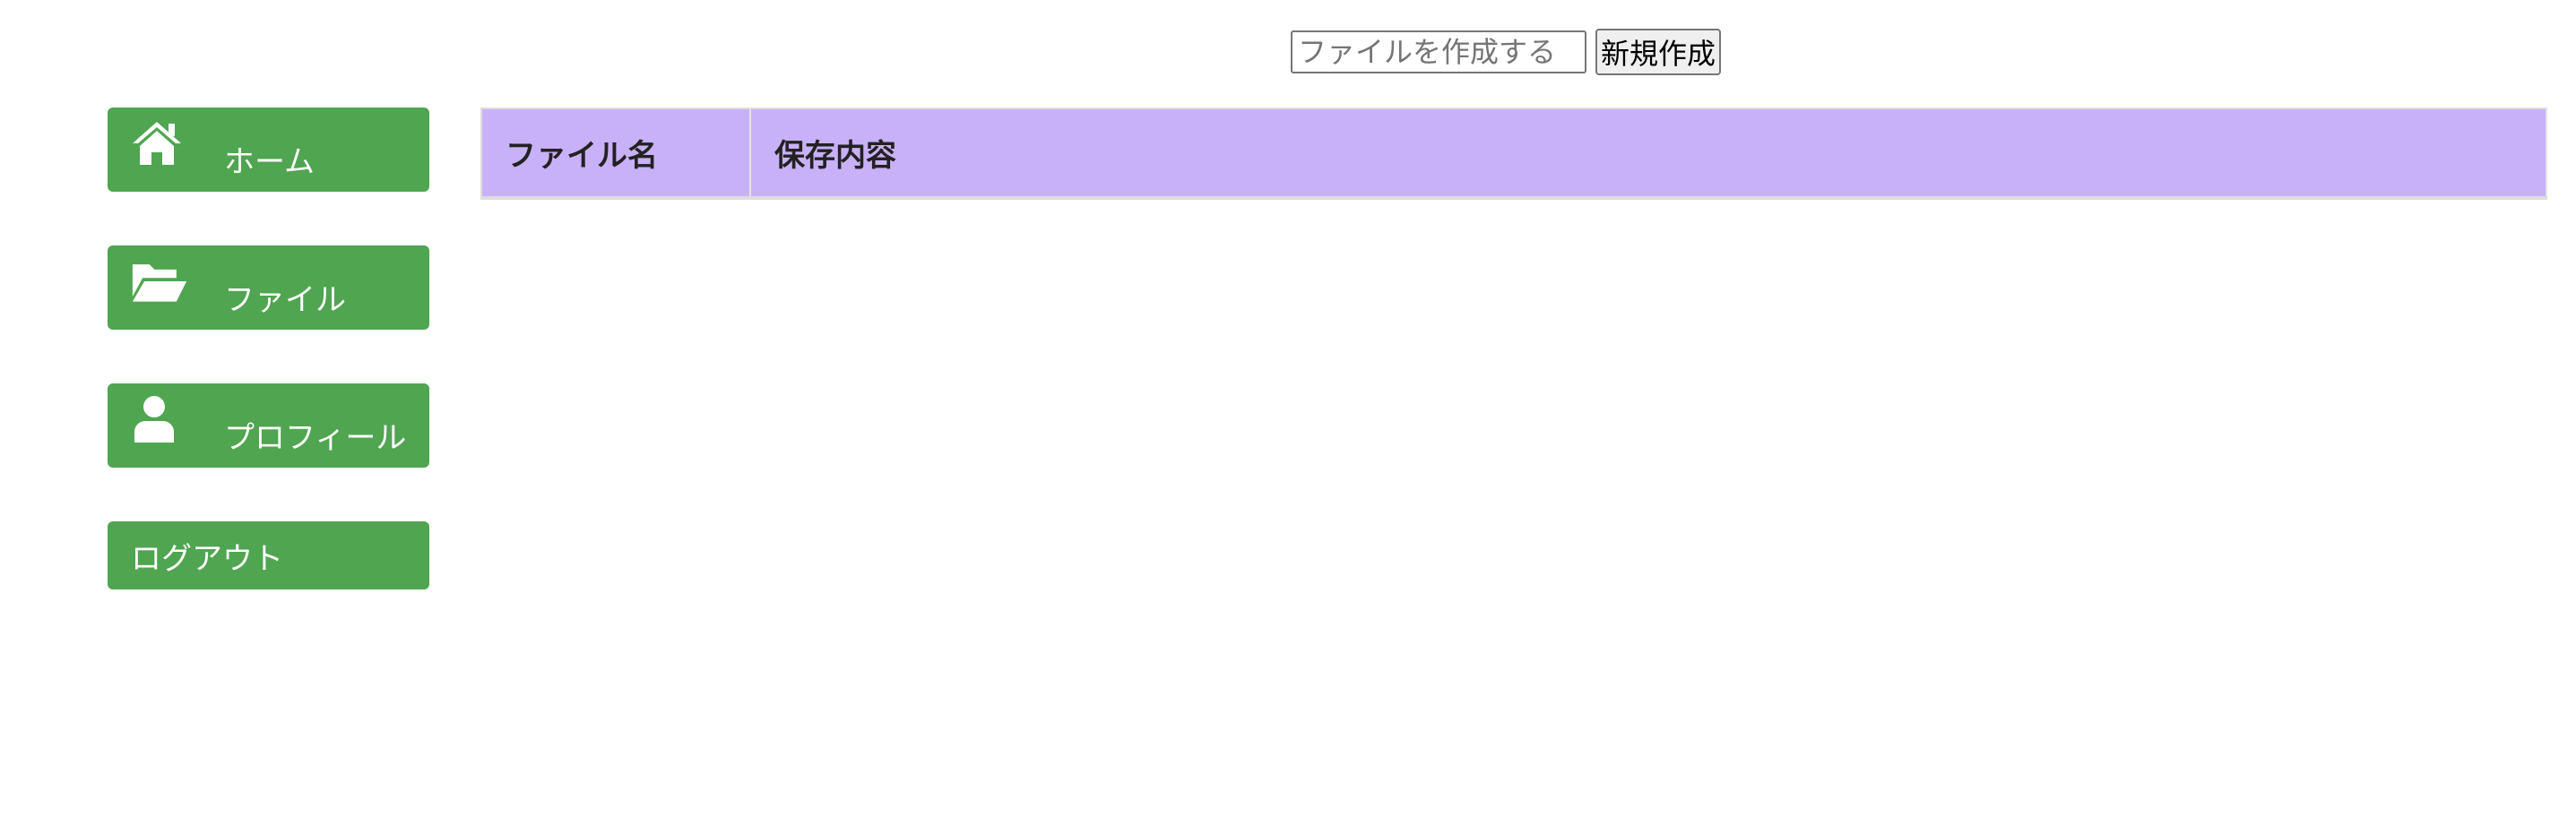  I want to click on sidebar-item-file: ファイル, so click(269, 287).